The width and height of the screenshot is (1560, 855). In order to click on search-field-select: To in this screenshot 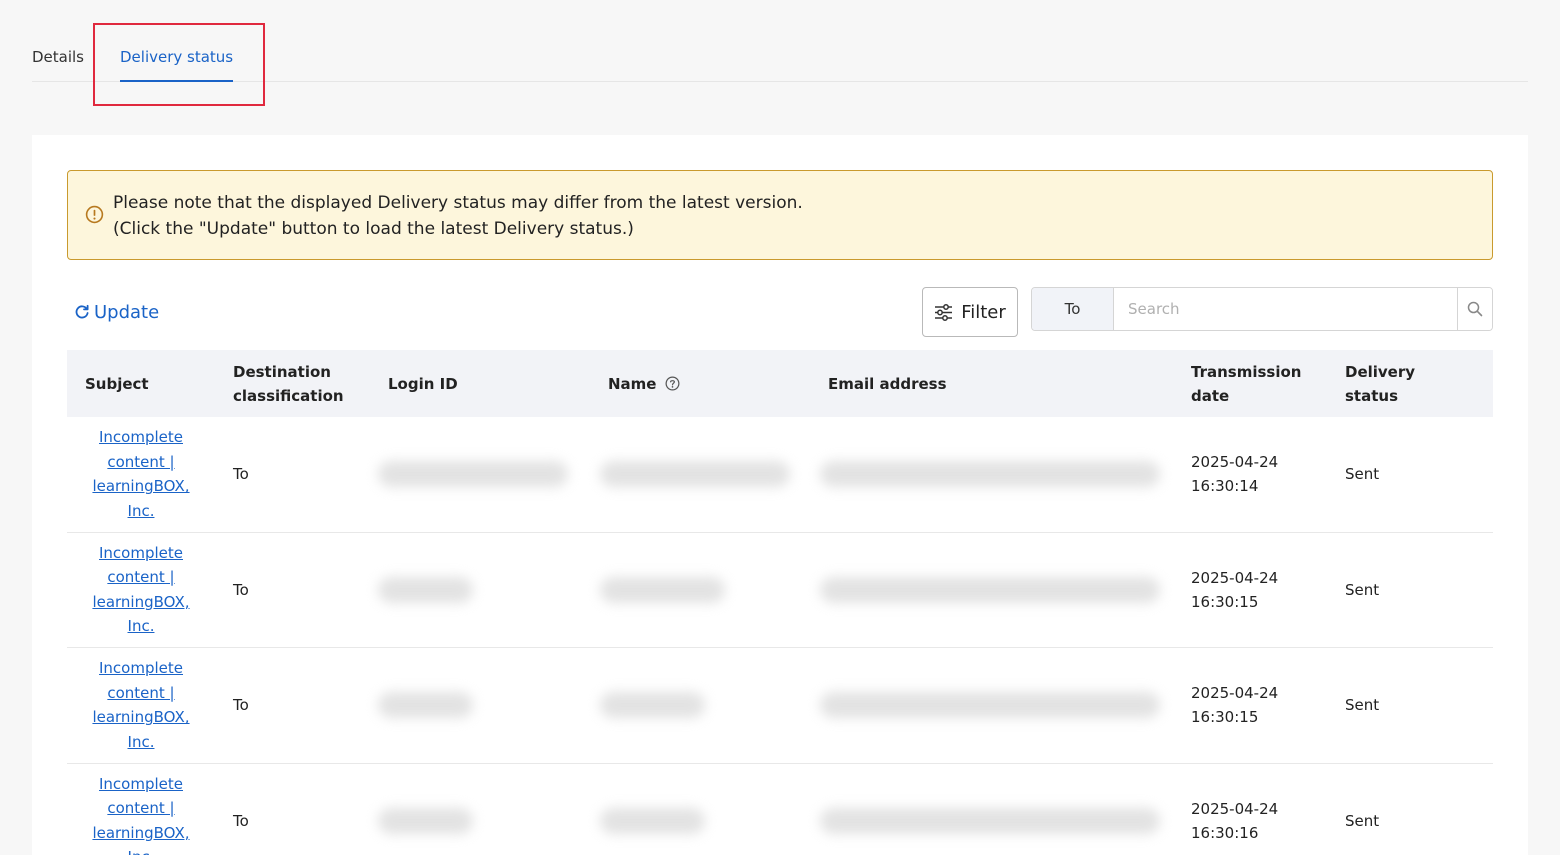, I will do `click(1073, 309)`.